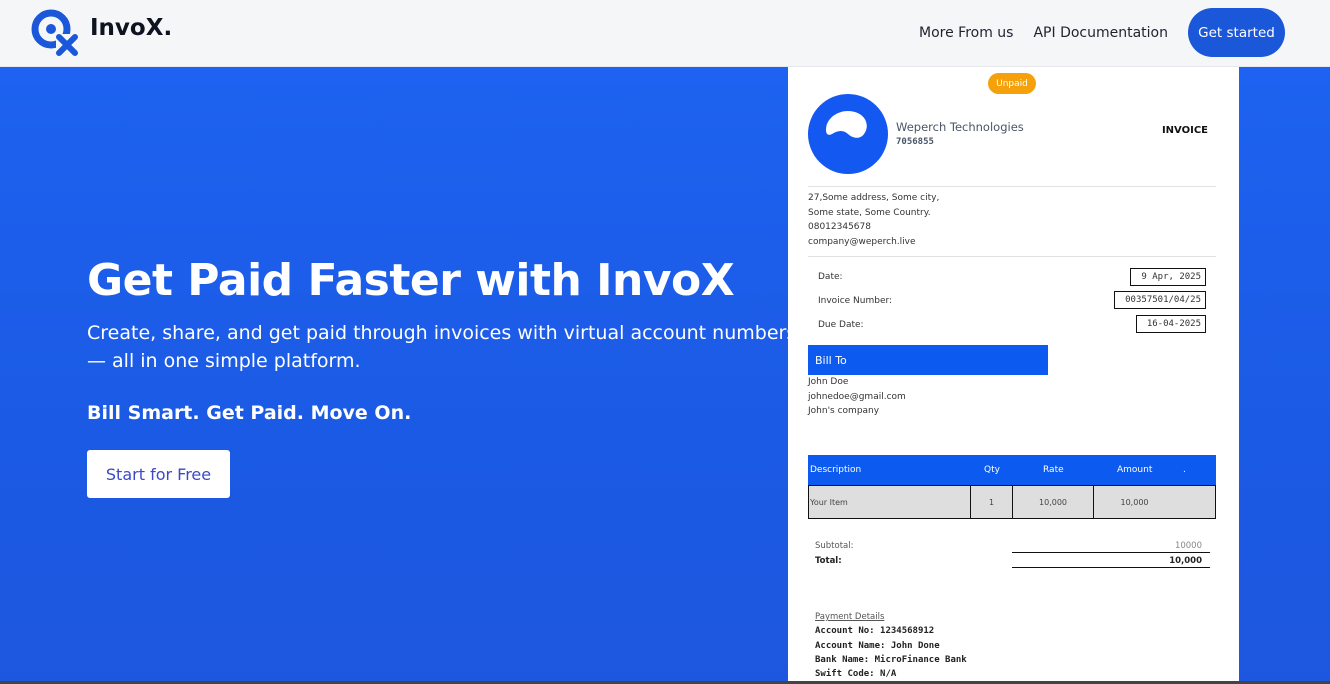 The height and width of the screenshot is (684, 1330). Describe the element at coordinates (848, 134) in the screenshot. I see `company-logo-icon` at that location.